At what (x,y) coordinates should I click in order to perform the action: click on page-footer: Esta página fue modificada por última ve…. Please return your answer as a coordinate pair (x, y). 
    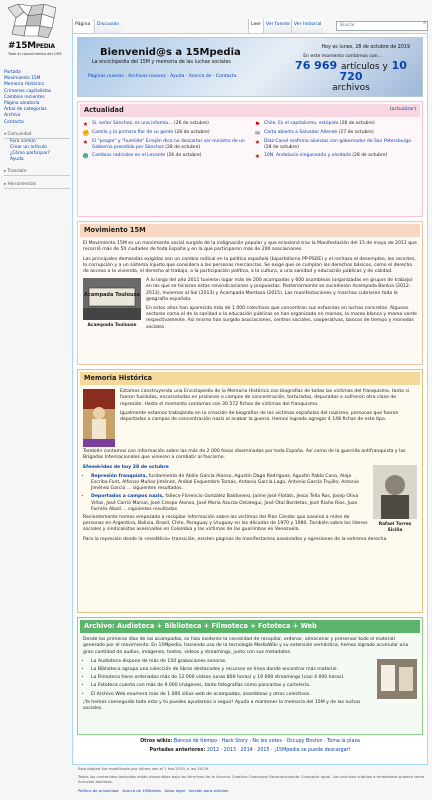
    Looking at the image, I should click on (253, 779).